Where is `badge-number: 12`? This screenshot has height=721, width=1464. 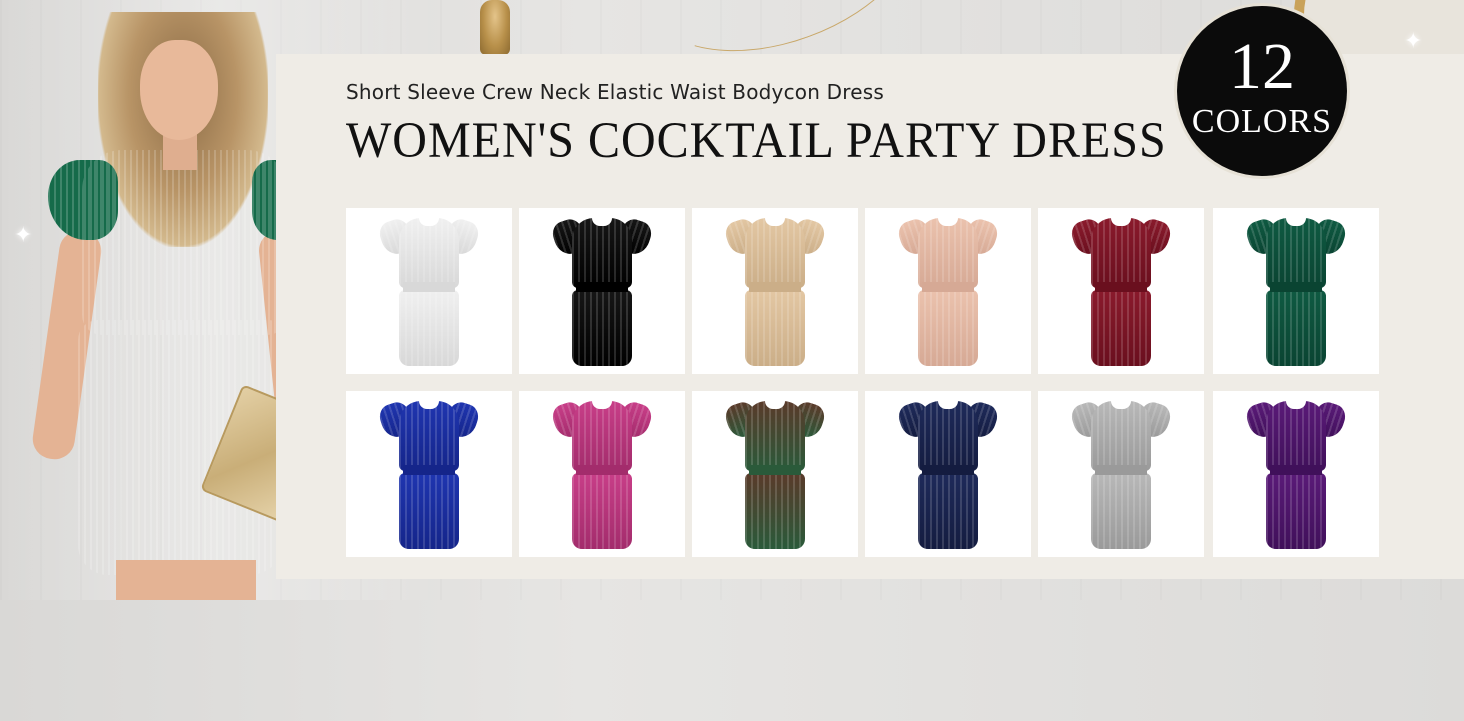 badge-number: 12 is located at coordinates (1262, 66).